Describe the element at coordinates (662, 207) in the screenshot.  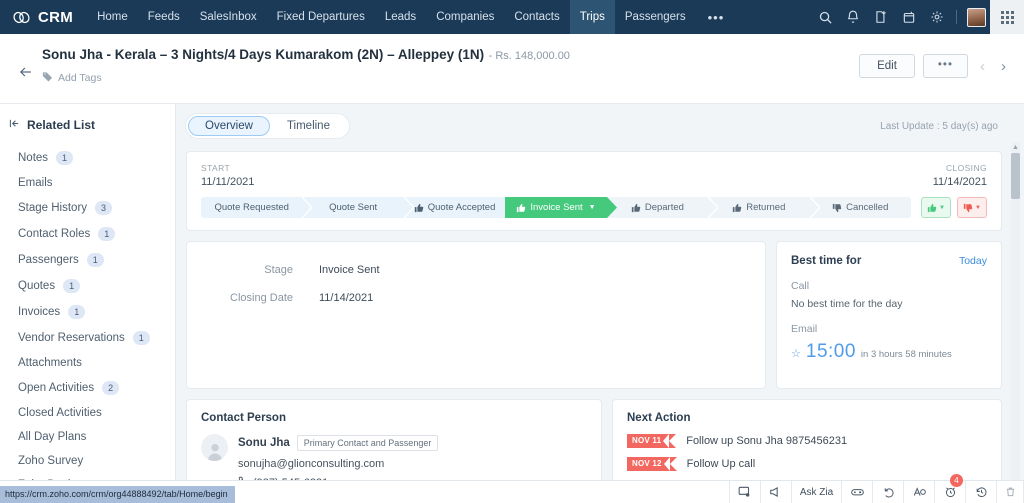
I see `stage-departed: Departed` at that location.